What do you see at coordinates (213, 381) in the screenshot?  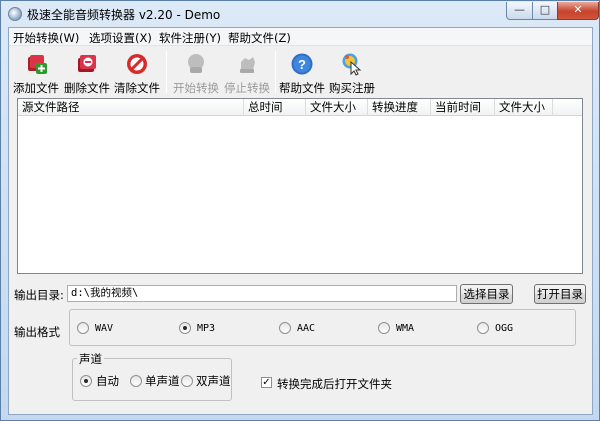 I see `channel-stereo-label: 双声道` at bounding box center [213, 381].